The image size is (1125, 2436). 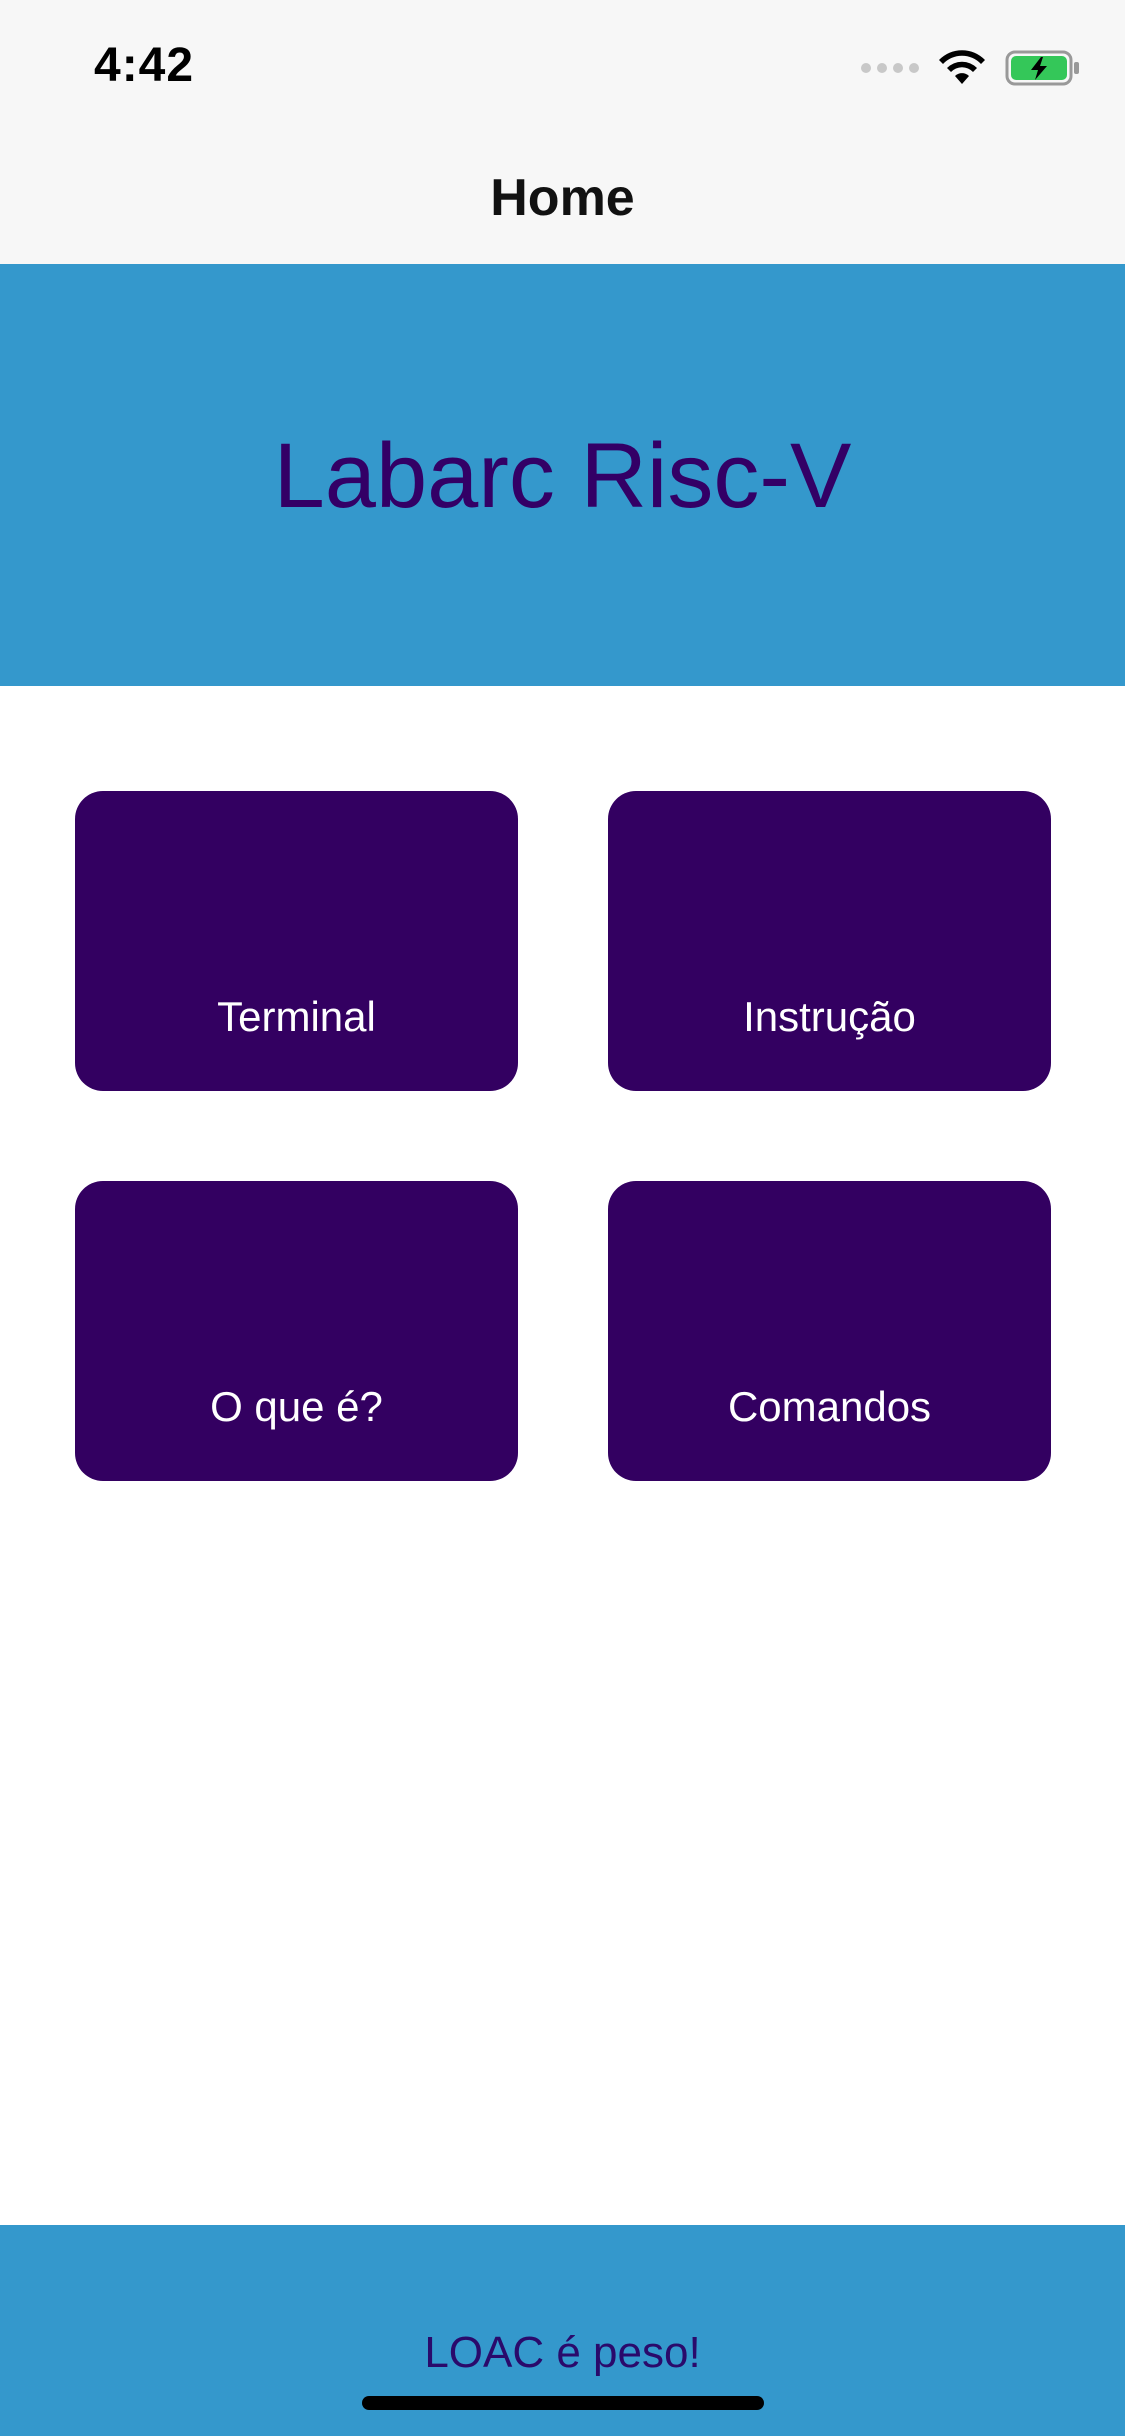 I want to click on navigation-bar: Home, so click(x=562, y=198).